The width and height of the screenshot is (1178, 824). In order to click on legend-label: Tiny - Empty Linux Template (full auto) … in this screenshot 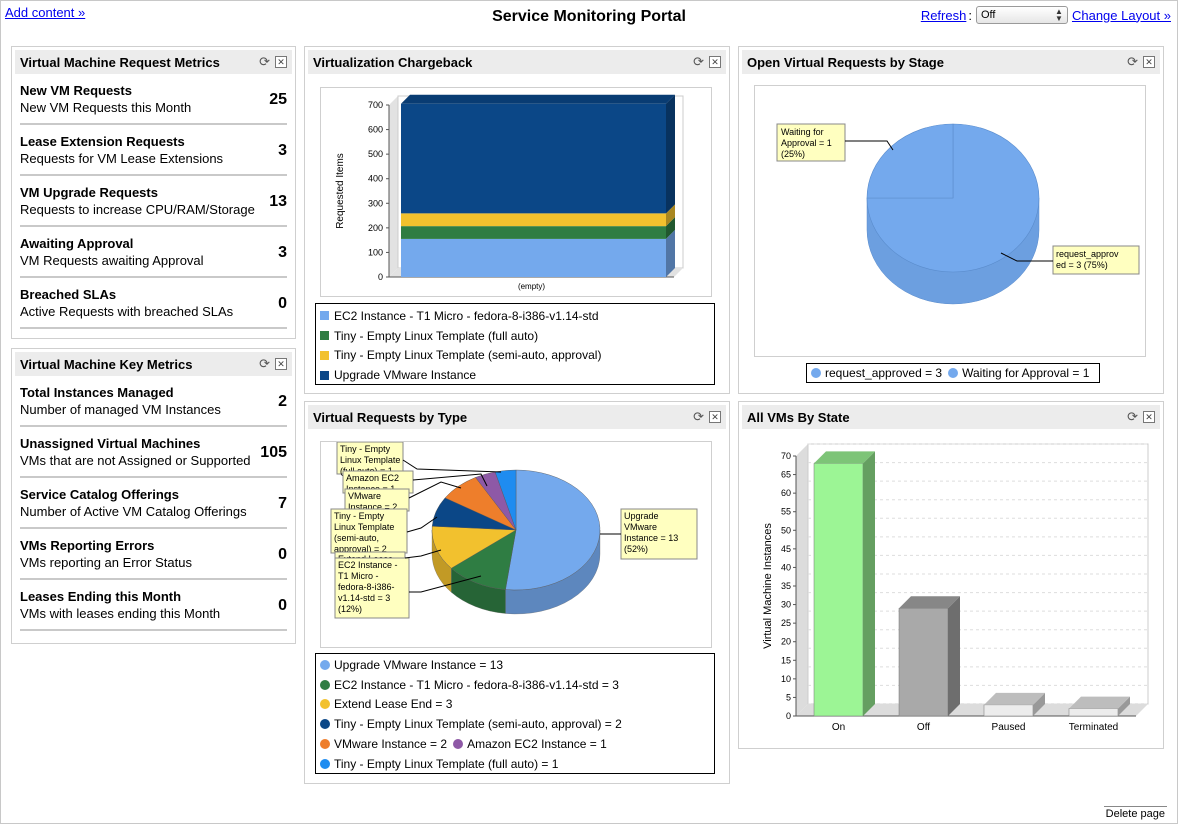, I will do `click(446, 763)`.